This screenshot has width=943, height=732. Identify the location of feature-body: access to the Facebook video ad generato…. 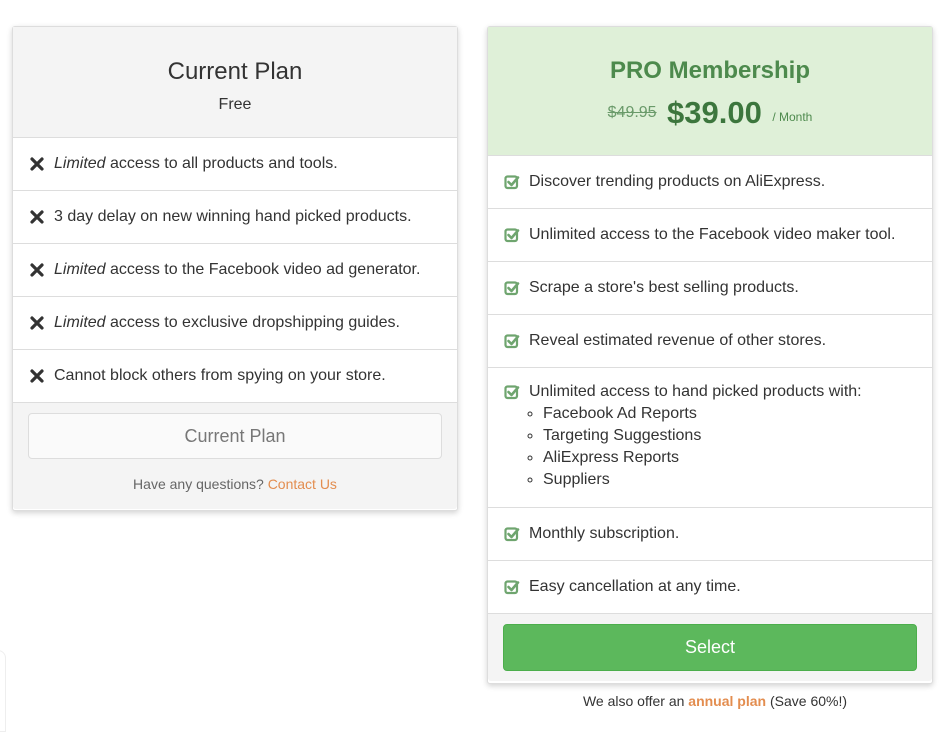
(263, 269).